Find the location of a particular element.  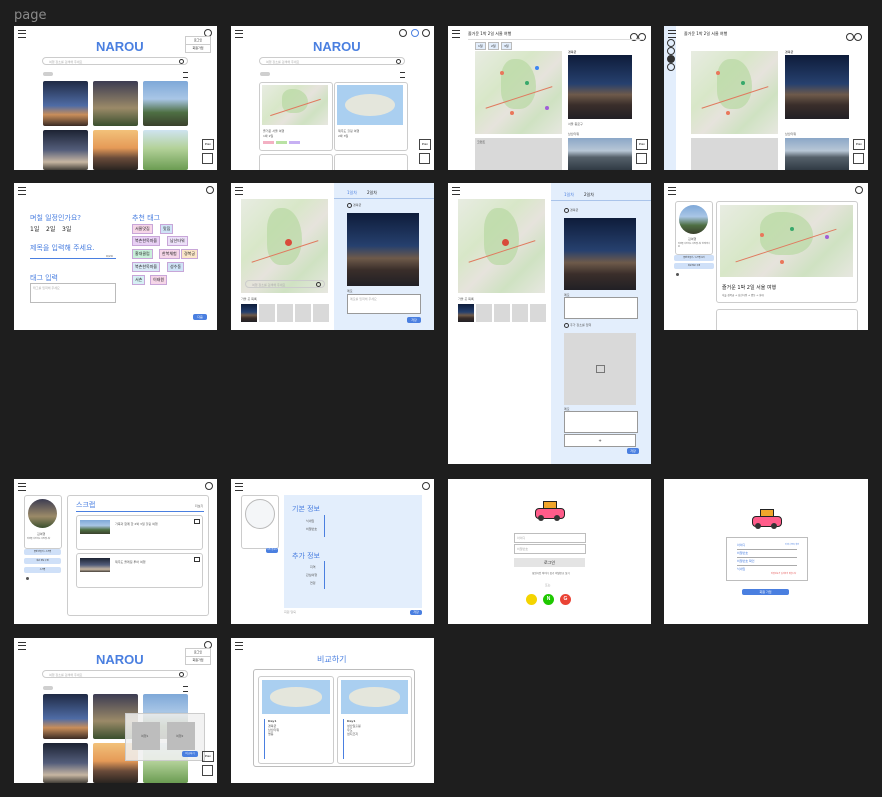

tag-chip: 이태원 is located at coordinates (159, 280).